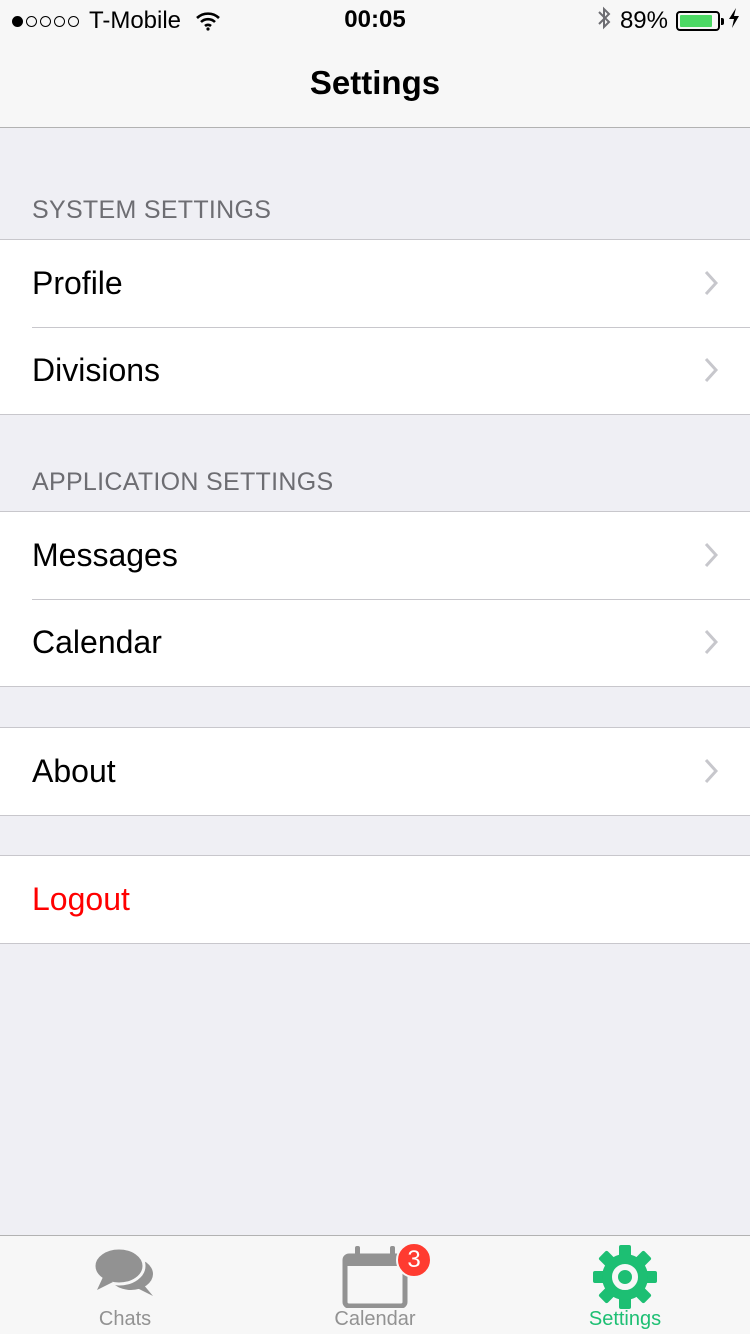  What do you see at coordinates (375, 283) in the screenshot?
I see `row-profile: Profile` at bounding box center [375, 283].